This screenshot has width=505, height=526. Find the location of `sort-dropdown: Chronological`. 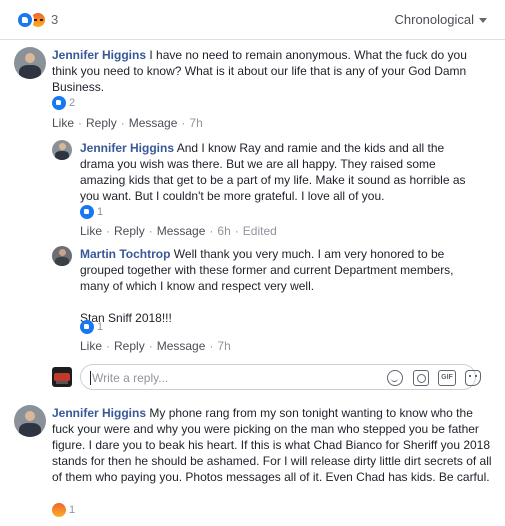

sort-dropdown: Chronological is located at coordinates (440, 19).